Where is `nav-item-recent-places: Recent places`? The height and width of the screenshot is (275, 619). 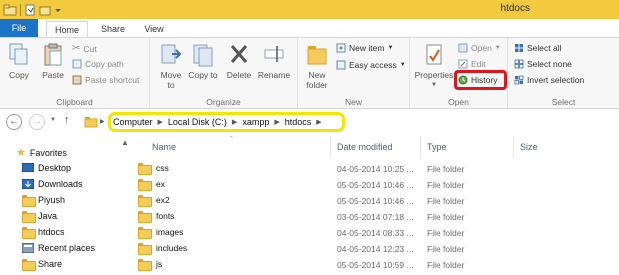
nav-item-recent-places: Recent places is located at coordinates (58, 248).